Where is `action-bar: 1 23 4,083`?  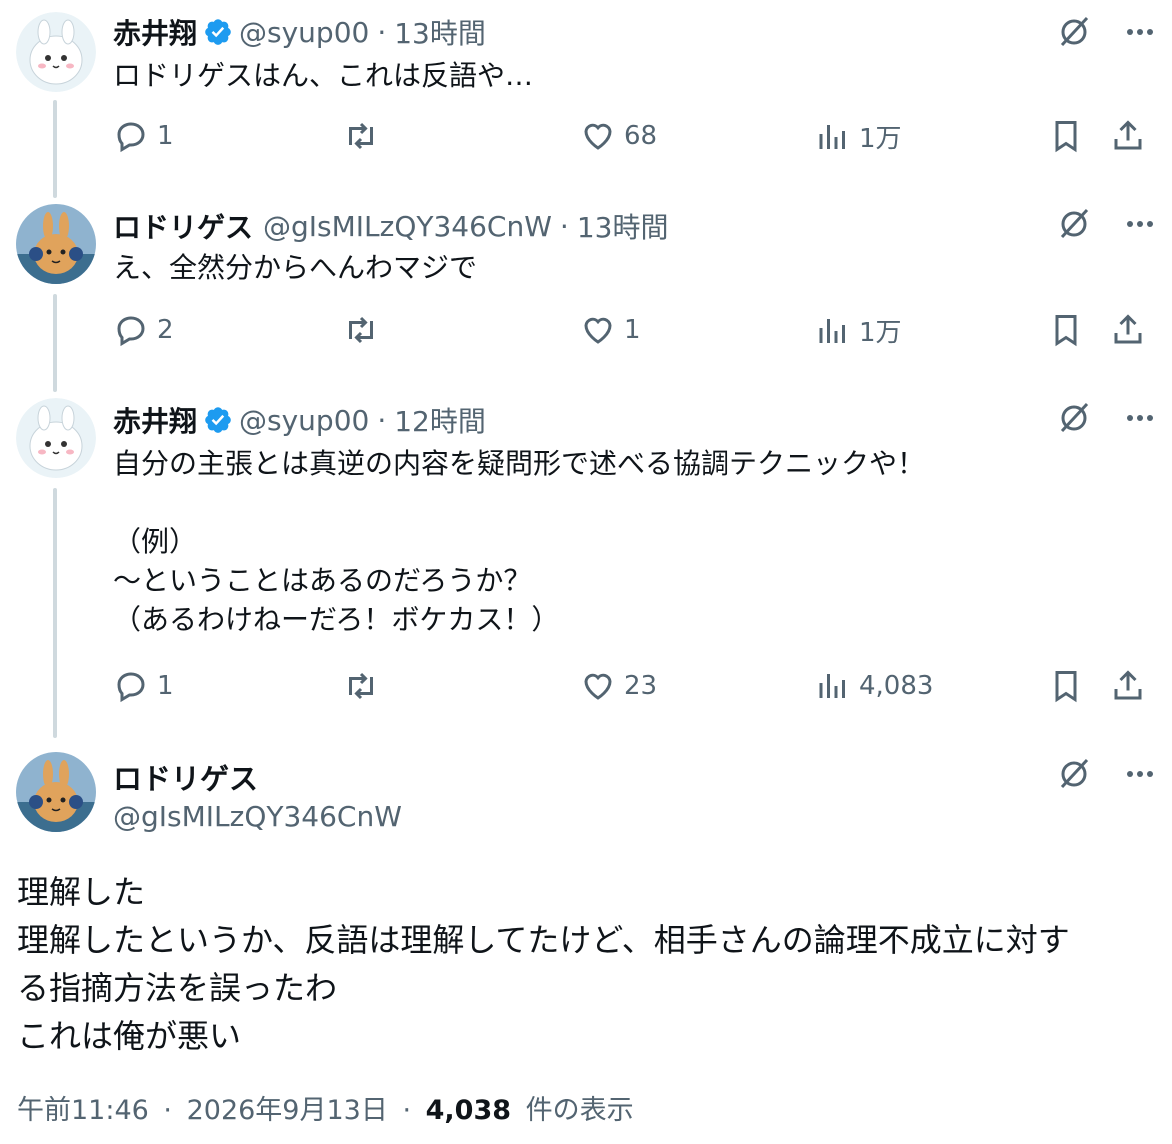 action-bar: 1 23 4,083 is located at coordinates (586, 688).